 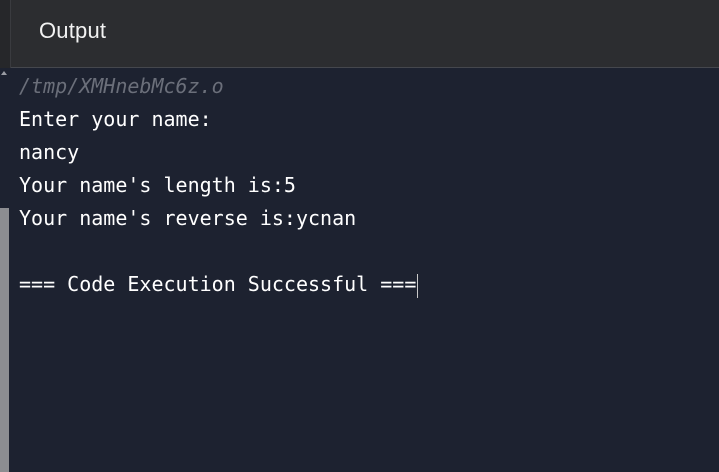 I want to click on vertical-scrollbar, so click(x=5, y=270).